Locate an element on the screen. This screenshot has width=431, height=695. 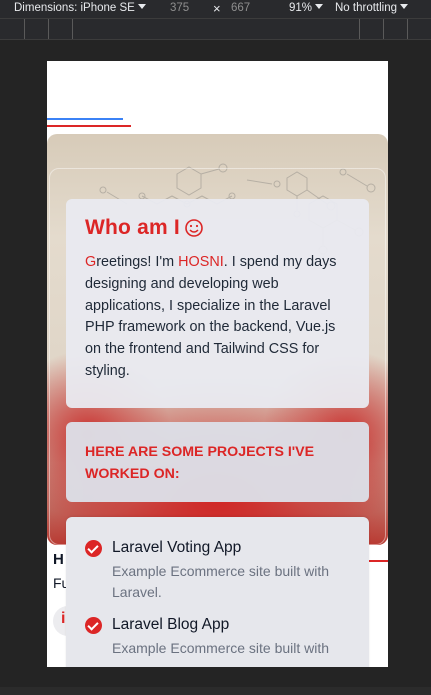
project-description: Example Ecommerce site built with is located at coordinates (221, 648).